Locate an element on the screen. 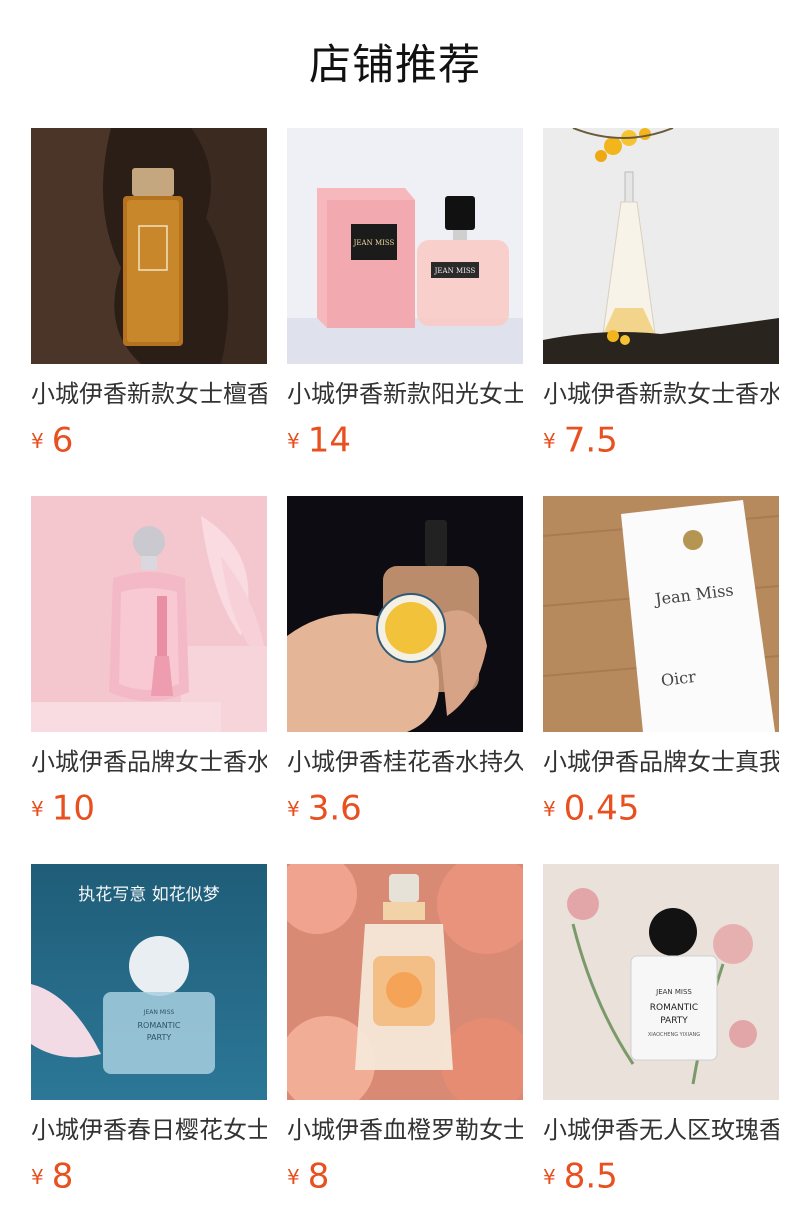 The image size is (790, 1232). product-name: 小城伊香无人区玫瑰香水 is located at coordinates (661, 1130).